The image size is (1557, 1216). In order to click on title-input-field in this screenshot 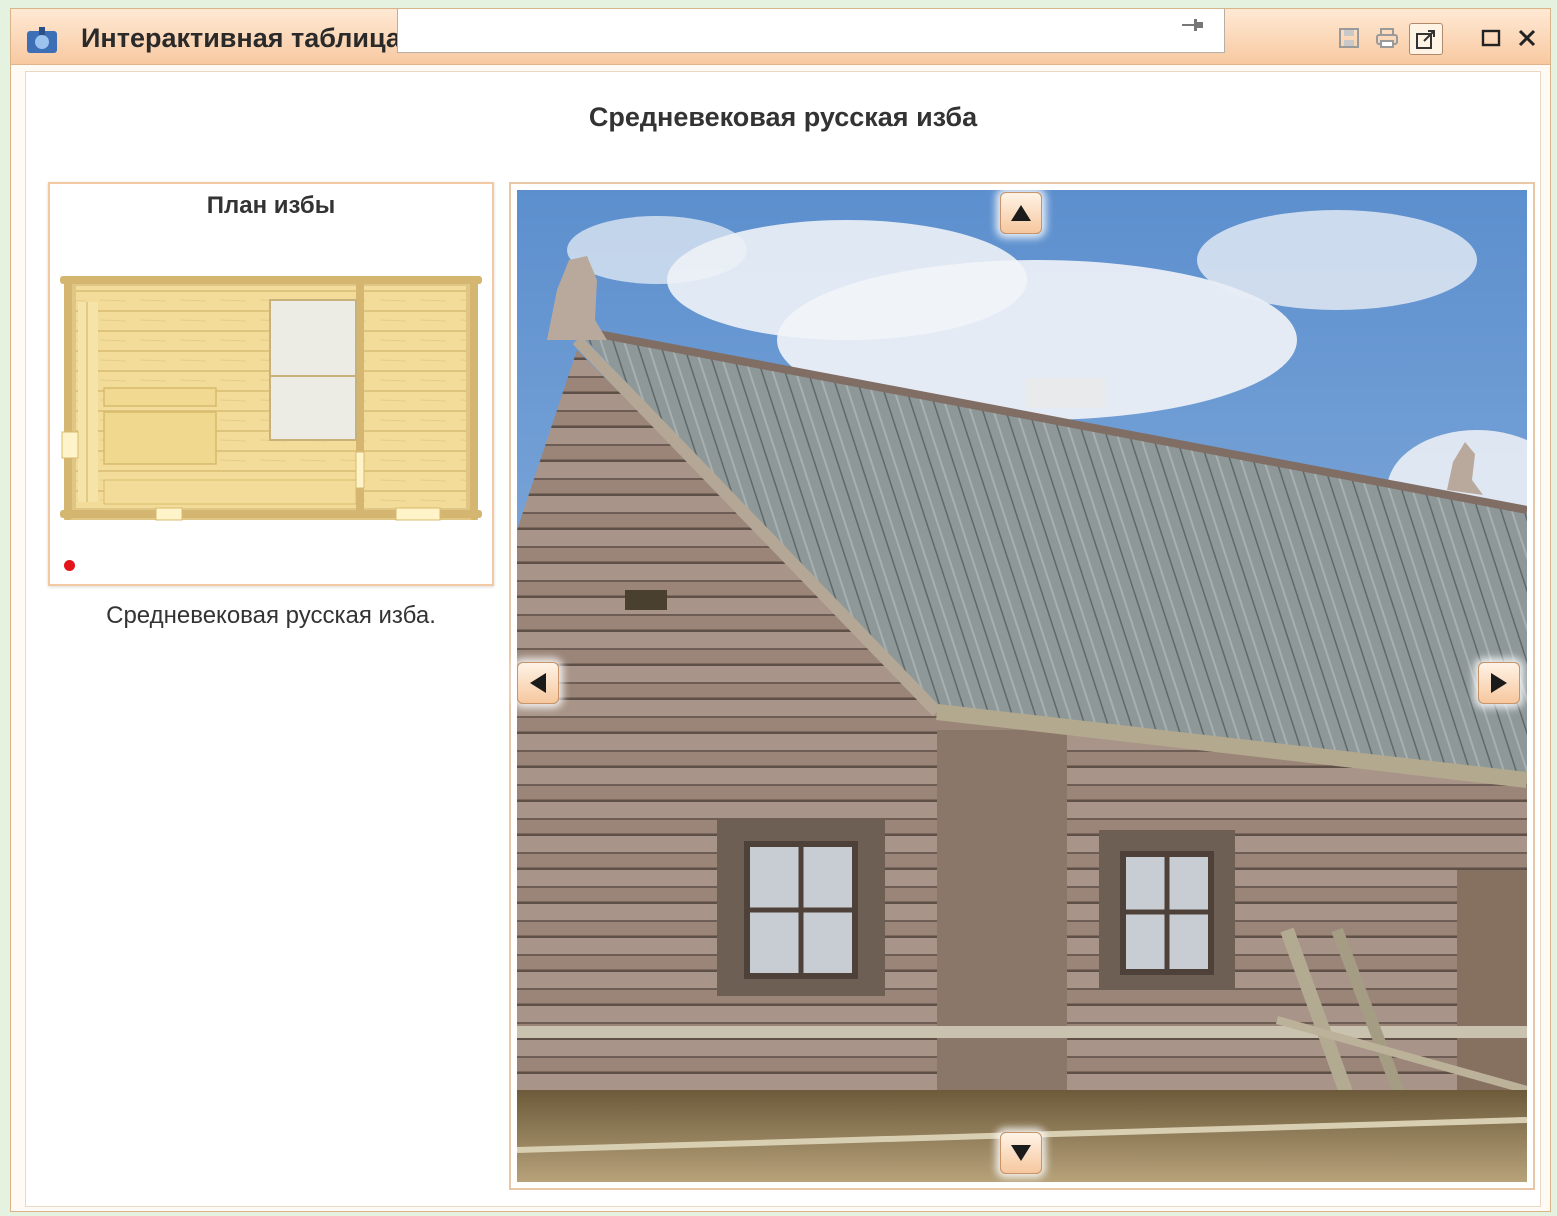, I will do `click(811, 31)`.